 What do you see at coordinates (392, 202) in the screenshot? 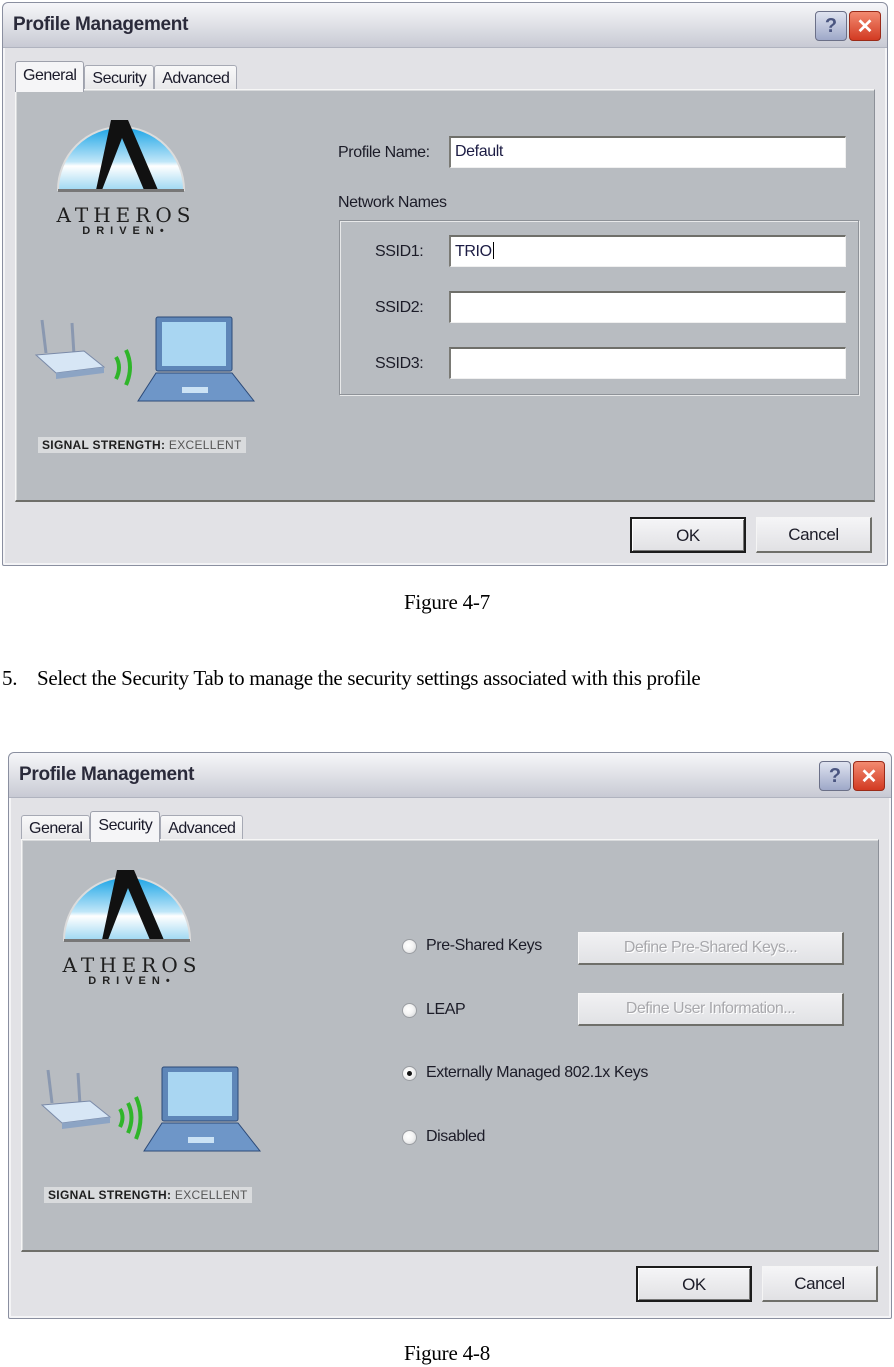
I see `network-names-label: Network Names` at bounding box center [392, 202].